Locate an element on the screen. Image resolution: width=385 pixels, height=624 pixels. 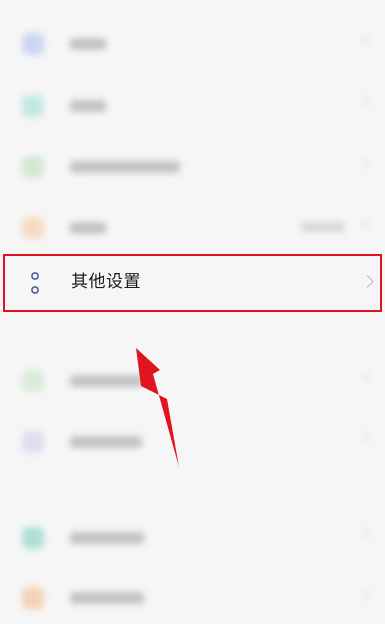
lavender-square-icon is located at coordinates (33, 442).